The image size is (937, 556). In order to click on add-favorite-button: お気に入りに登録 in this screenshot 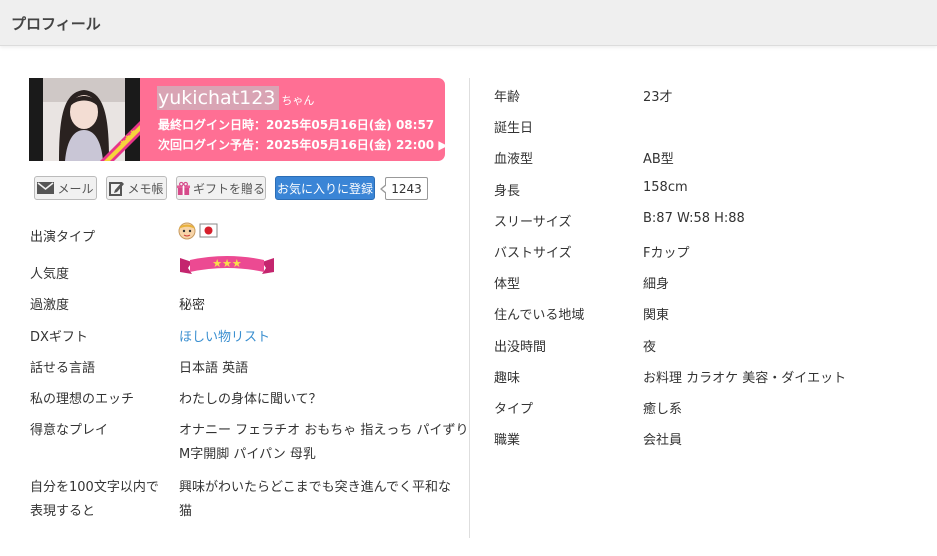, I will do `click(325, 188)`.